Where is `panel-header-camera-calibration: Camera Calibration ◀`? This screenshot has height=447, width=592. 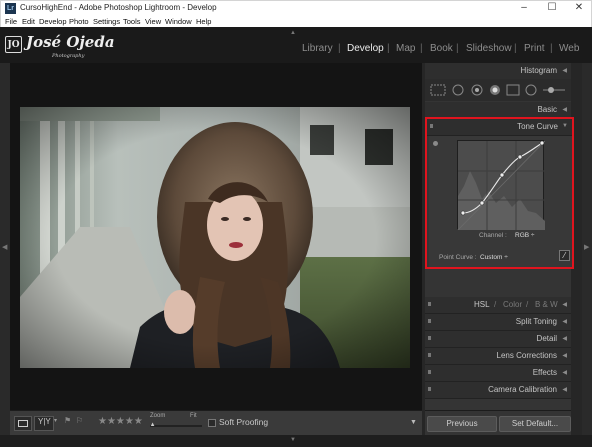
panel-header-camera-calibration: Camera Calibration ◀ is located at coordinates (498, 390).